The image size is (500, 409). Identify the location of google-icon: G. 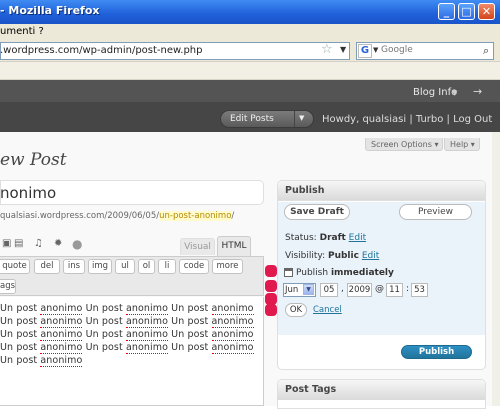
(365, 51).